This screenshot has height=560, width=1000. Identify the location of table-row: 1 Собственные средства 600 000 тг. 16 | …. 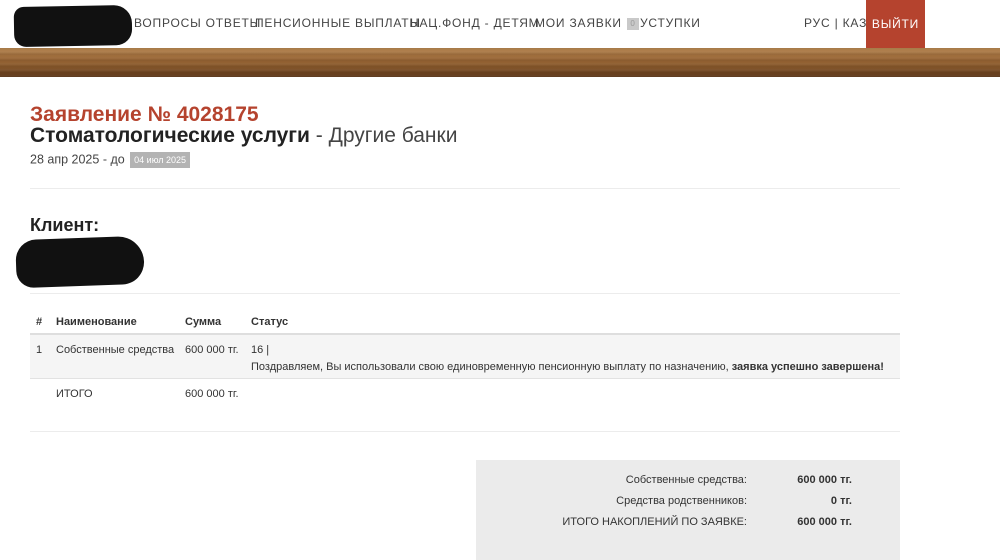
(465, 357).